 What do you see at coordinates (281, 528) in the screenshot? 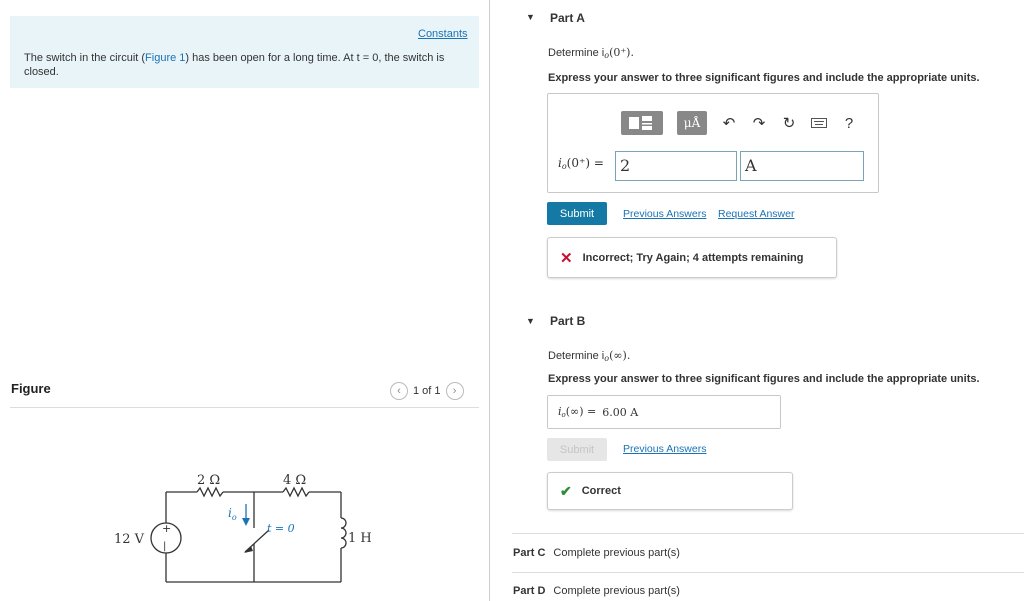
I see `switch-label: t = 0` at bounding box center [281, 528].